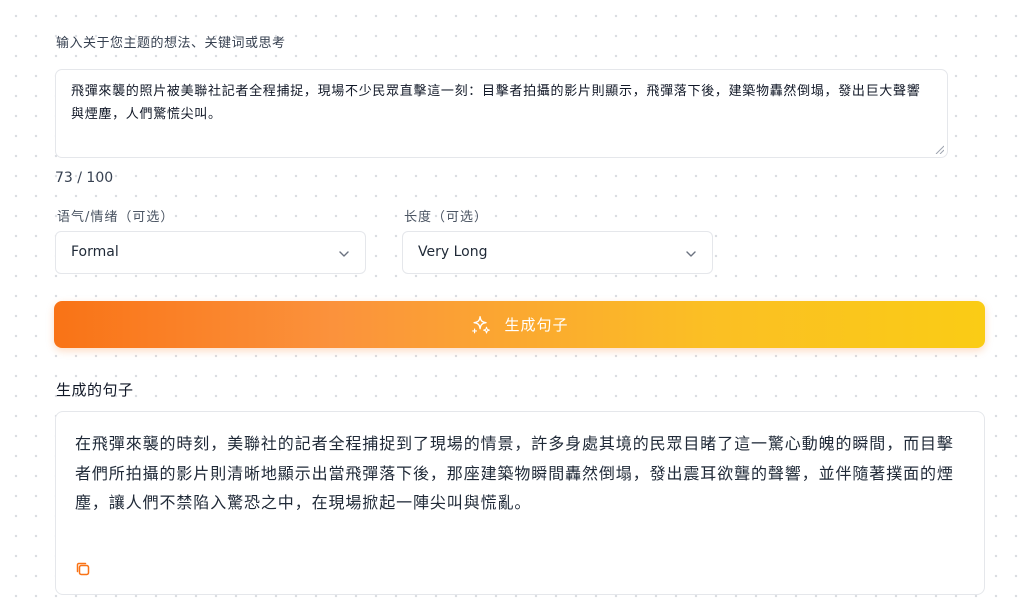  Describe the element at coordinates (210, 252) in the screenshot. I see `tone-select: Formal` at that location.